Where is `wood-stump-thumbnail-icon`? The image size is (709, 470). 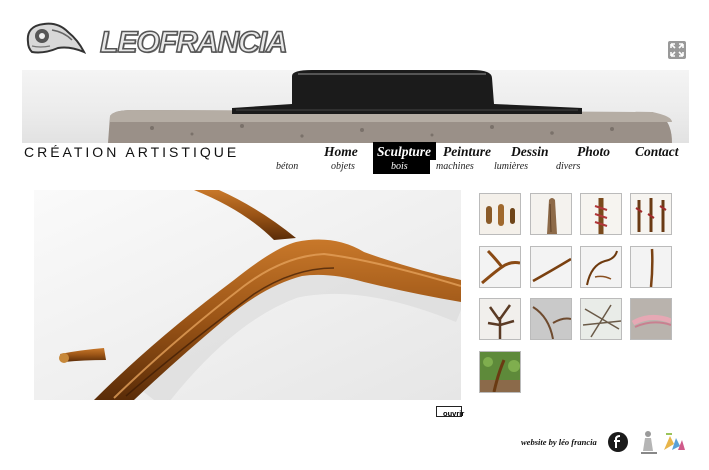 wood-stump-thumbnail-icon is located at coordinates (551, 214).